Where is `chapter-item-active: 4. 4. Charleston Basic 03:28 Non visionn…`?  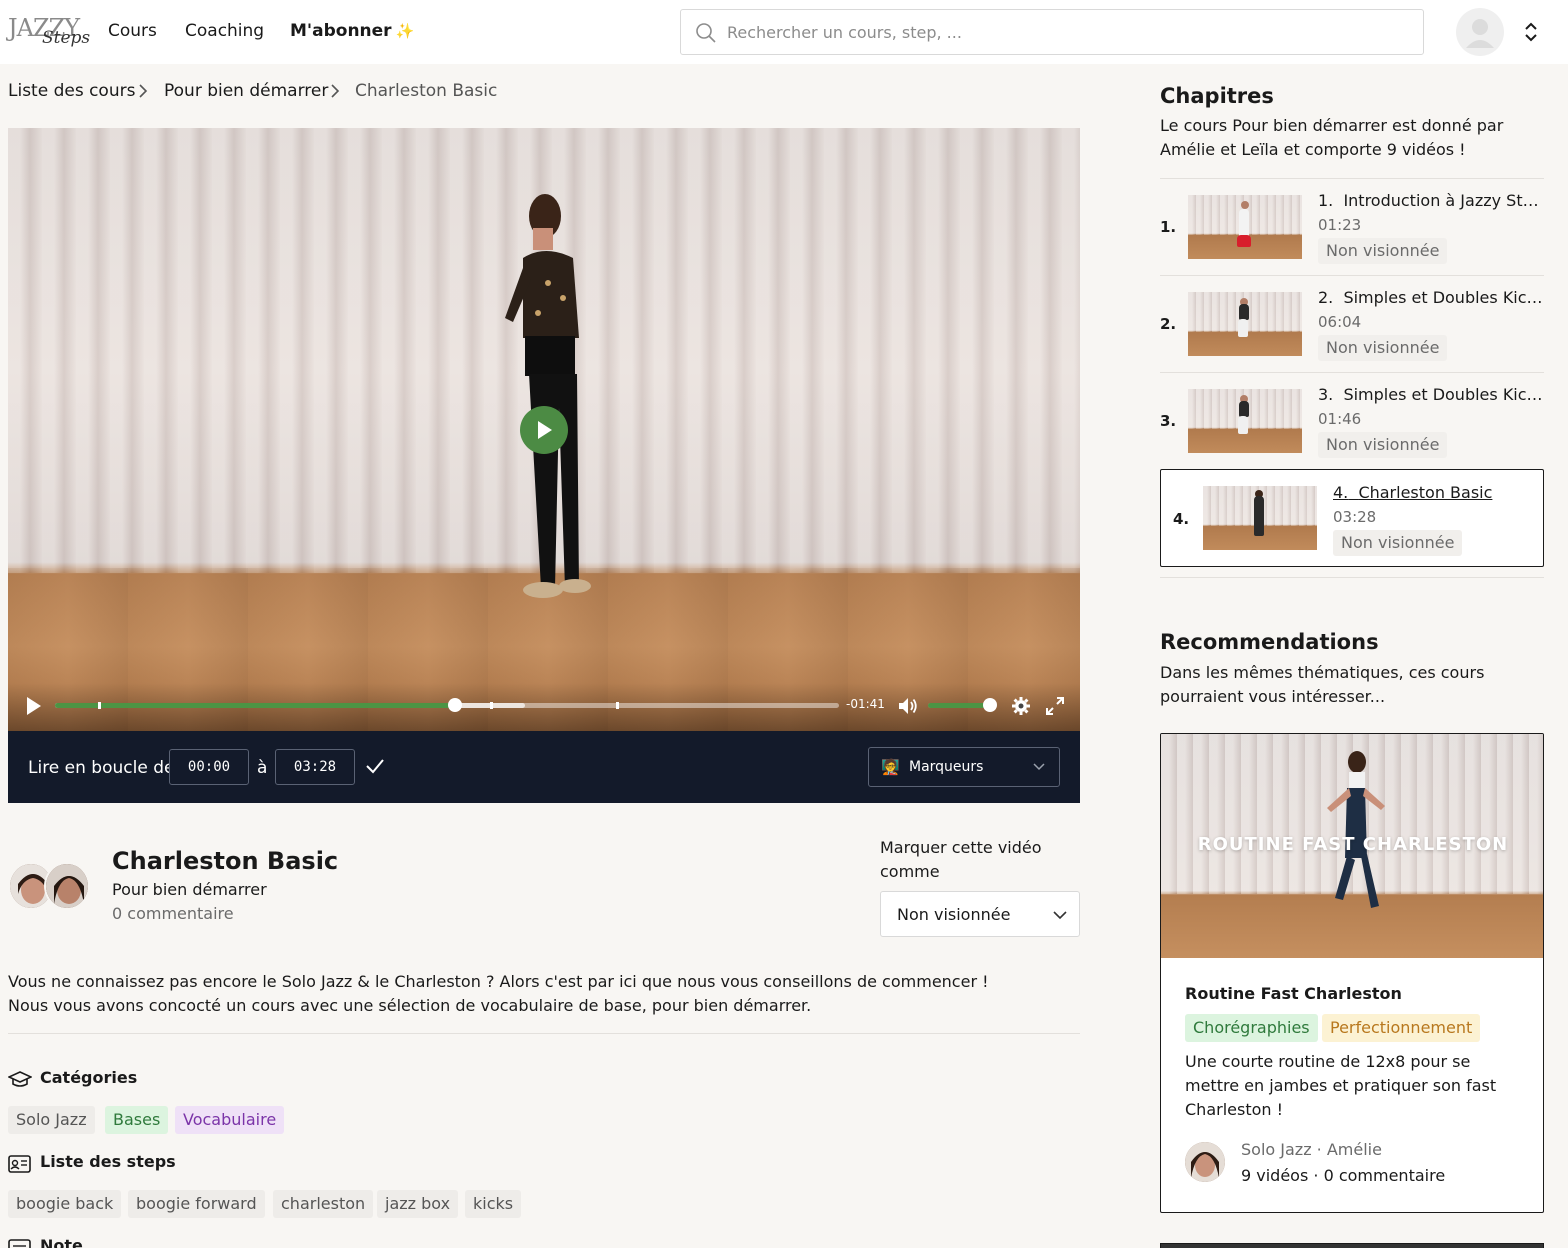
chapter-item-active: 4. 4. Charleston Basic 03:28 Non visionn… is located at coordinates (1352, 518).